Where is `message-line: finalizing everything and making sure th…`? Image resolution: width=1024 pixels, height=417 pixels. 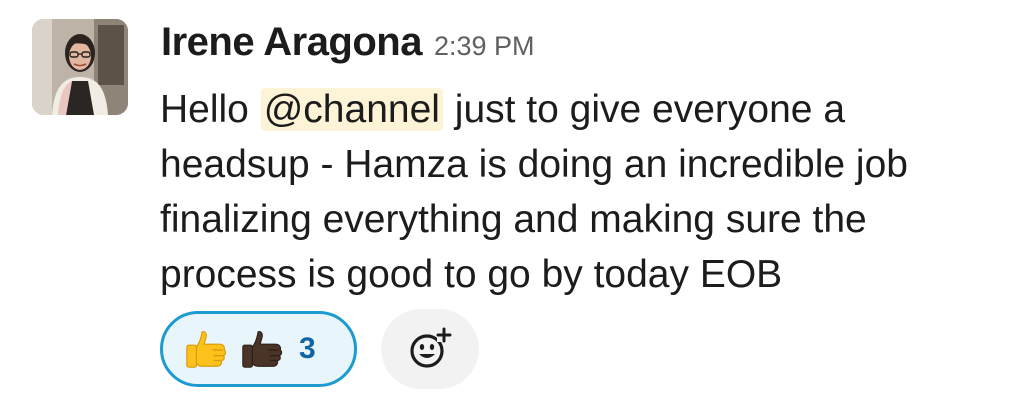 message-line: finalizing everything and making sure th… is located at coordinates (513, 219).